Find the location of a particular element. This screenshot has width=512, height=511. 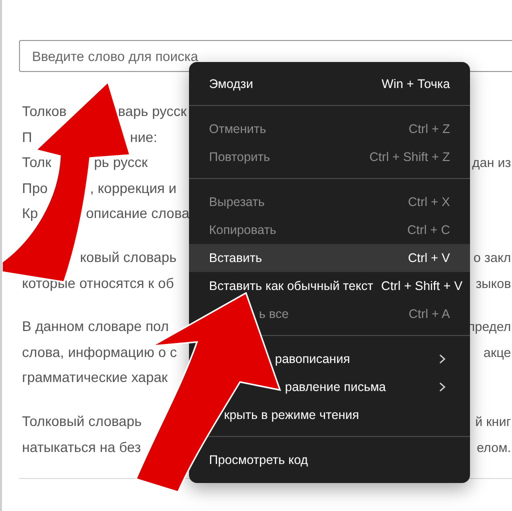

body-text: Кр is located at coordinates (30, 214).